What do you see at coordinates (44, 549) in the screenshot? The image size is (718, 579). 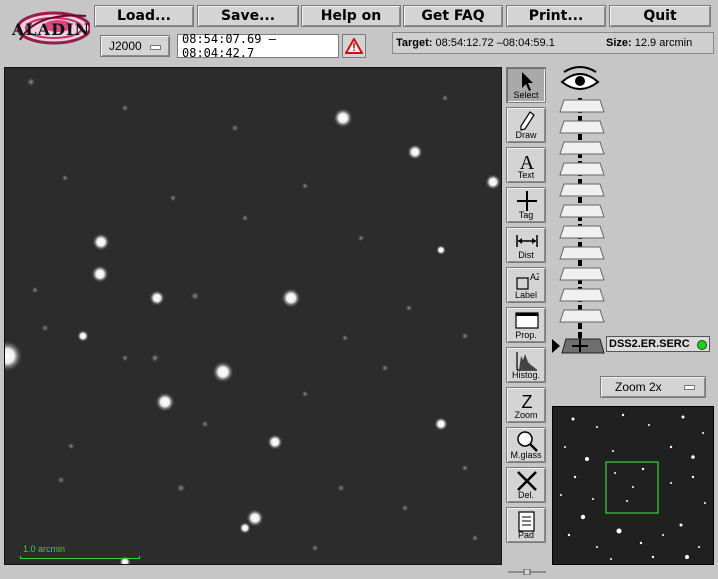 I see `scale-label: 1.0 arcmin` at bounding box center [44, 549].